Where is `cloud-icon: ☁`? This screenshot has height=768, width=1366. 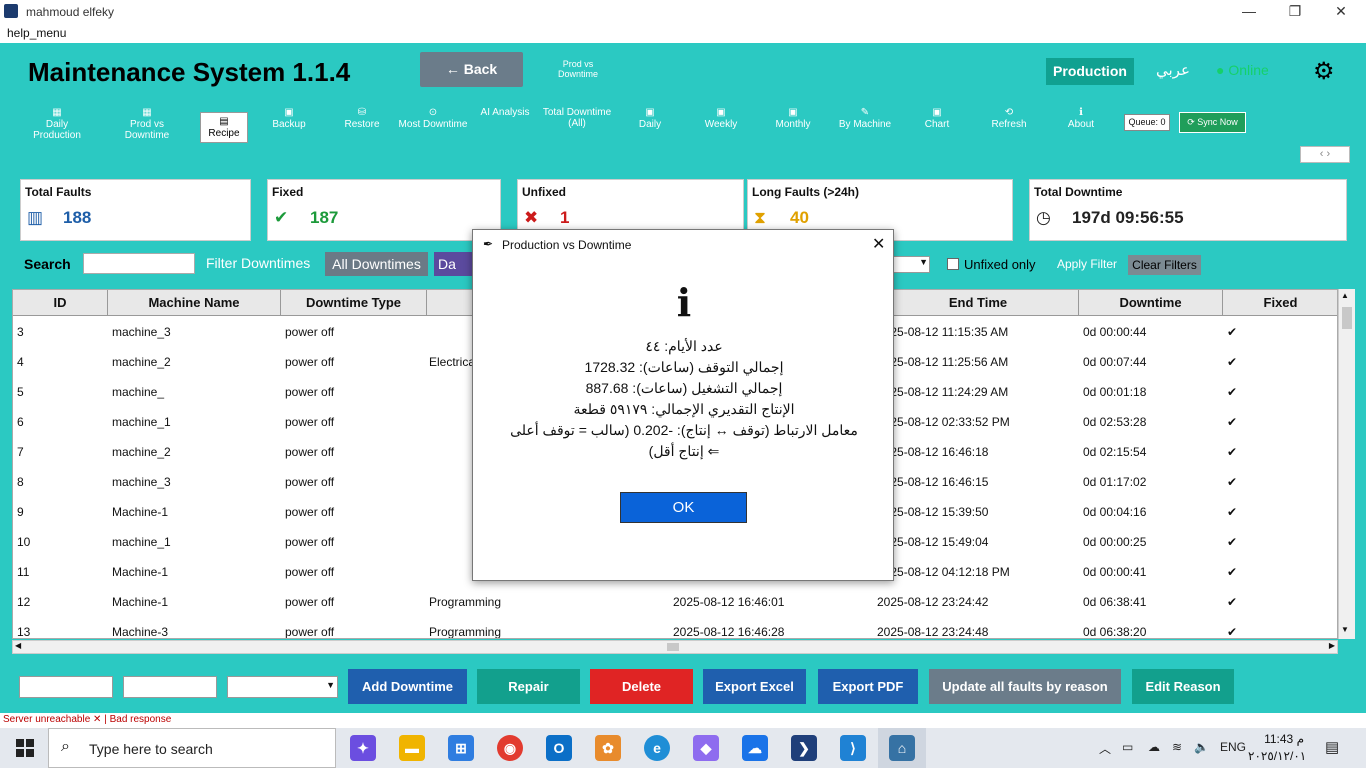 cloud-icon: ☁ is located at coordinates (1154, 747).